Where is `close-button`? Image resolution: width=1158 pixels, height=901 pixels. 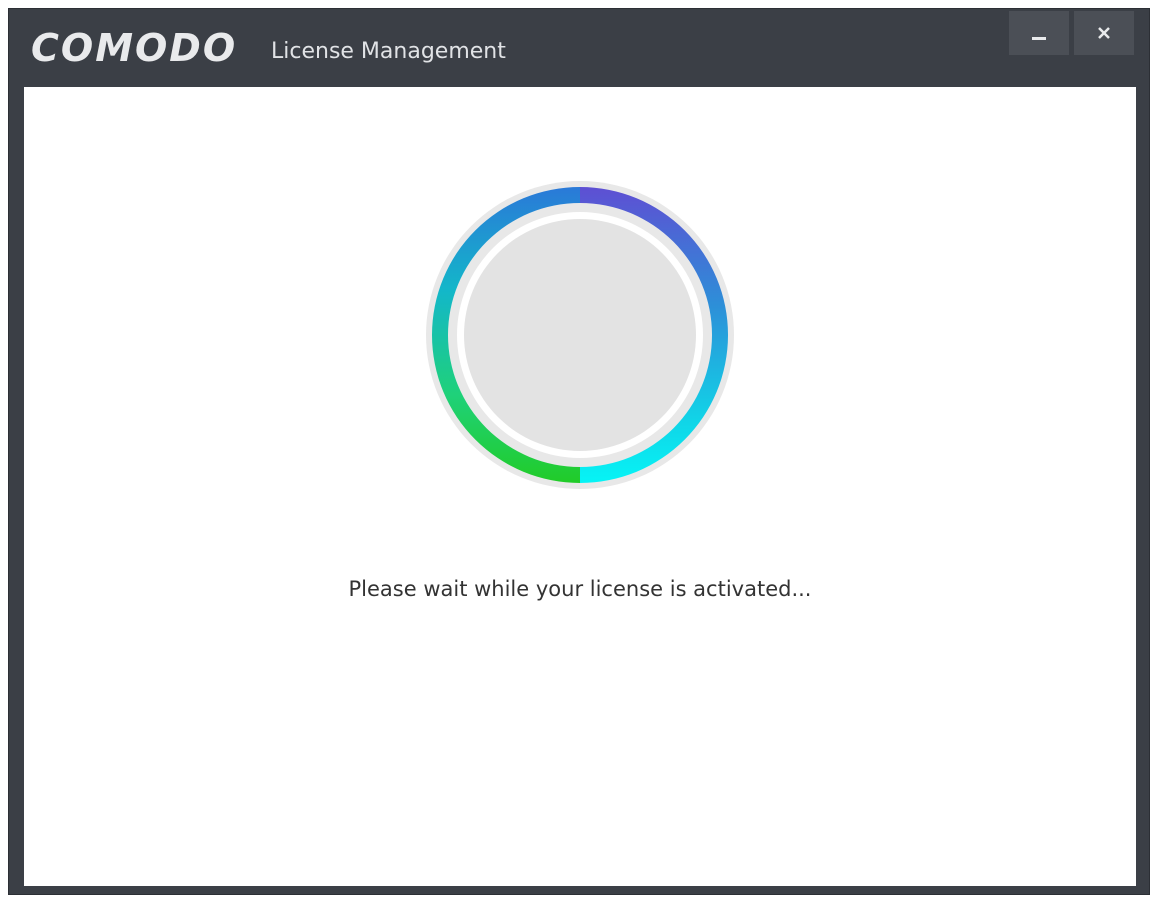 close-button is located at coordinates (1104, 33).